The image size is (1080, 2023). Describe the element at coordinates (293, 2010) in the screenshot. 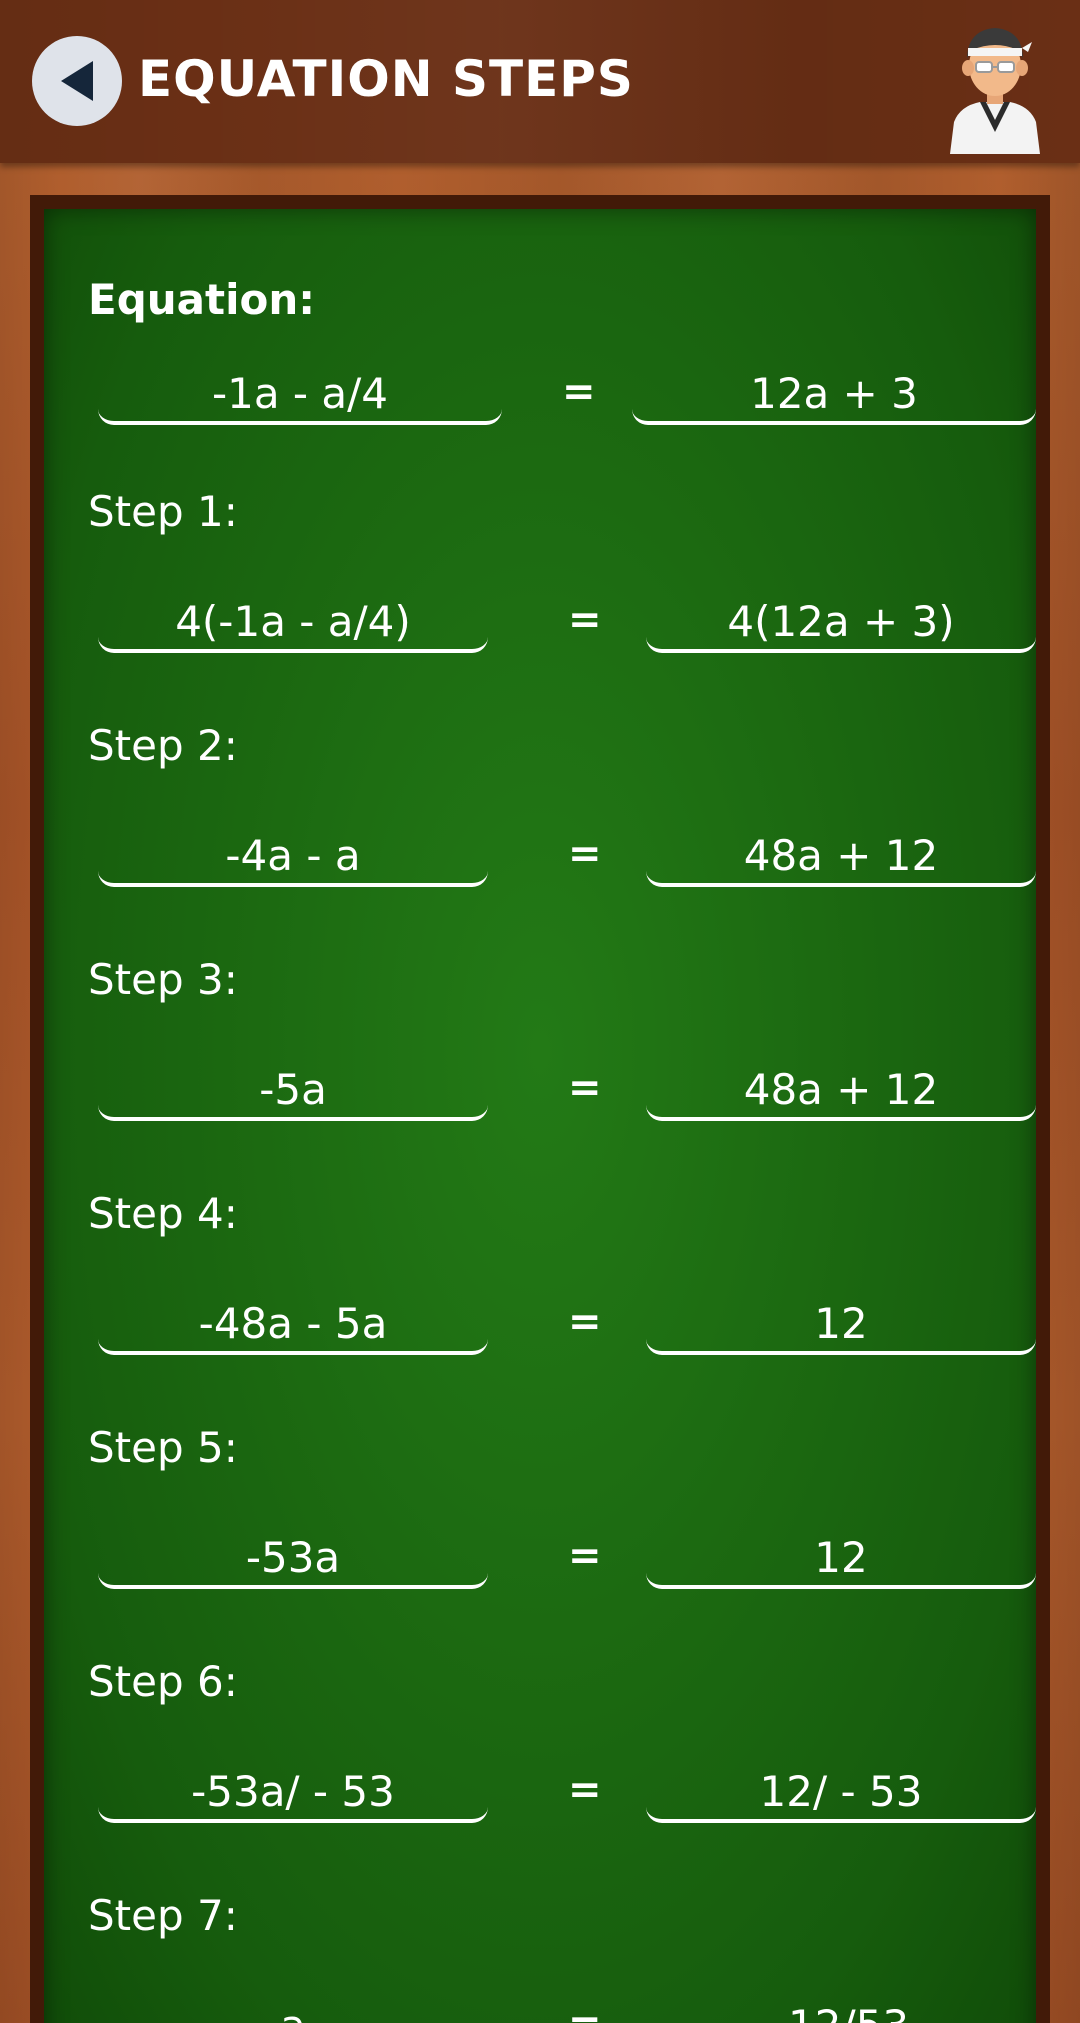

I see `step-left: a` at that location.